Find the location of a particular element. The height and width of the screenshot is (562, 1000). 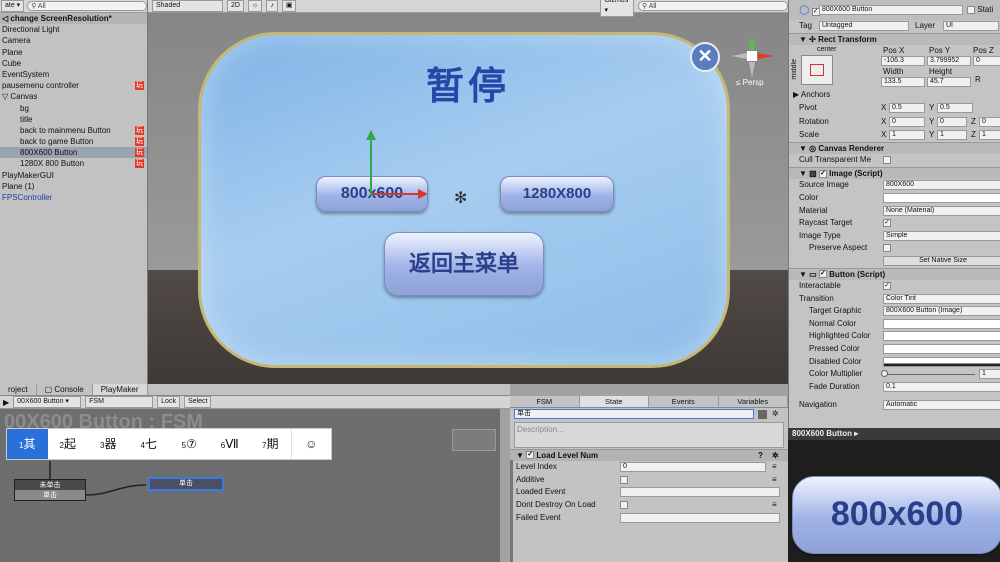

scale-z-field: 1 is located at coordinates (989, 134).